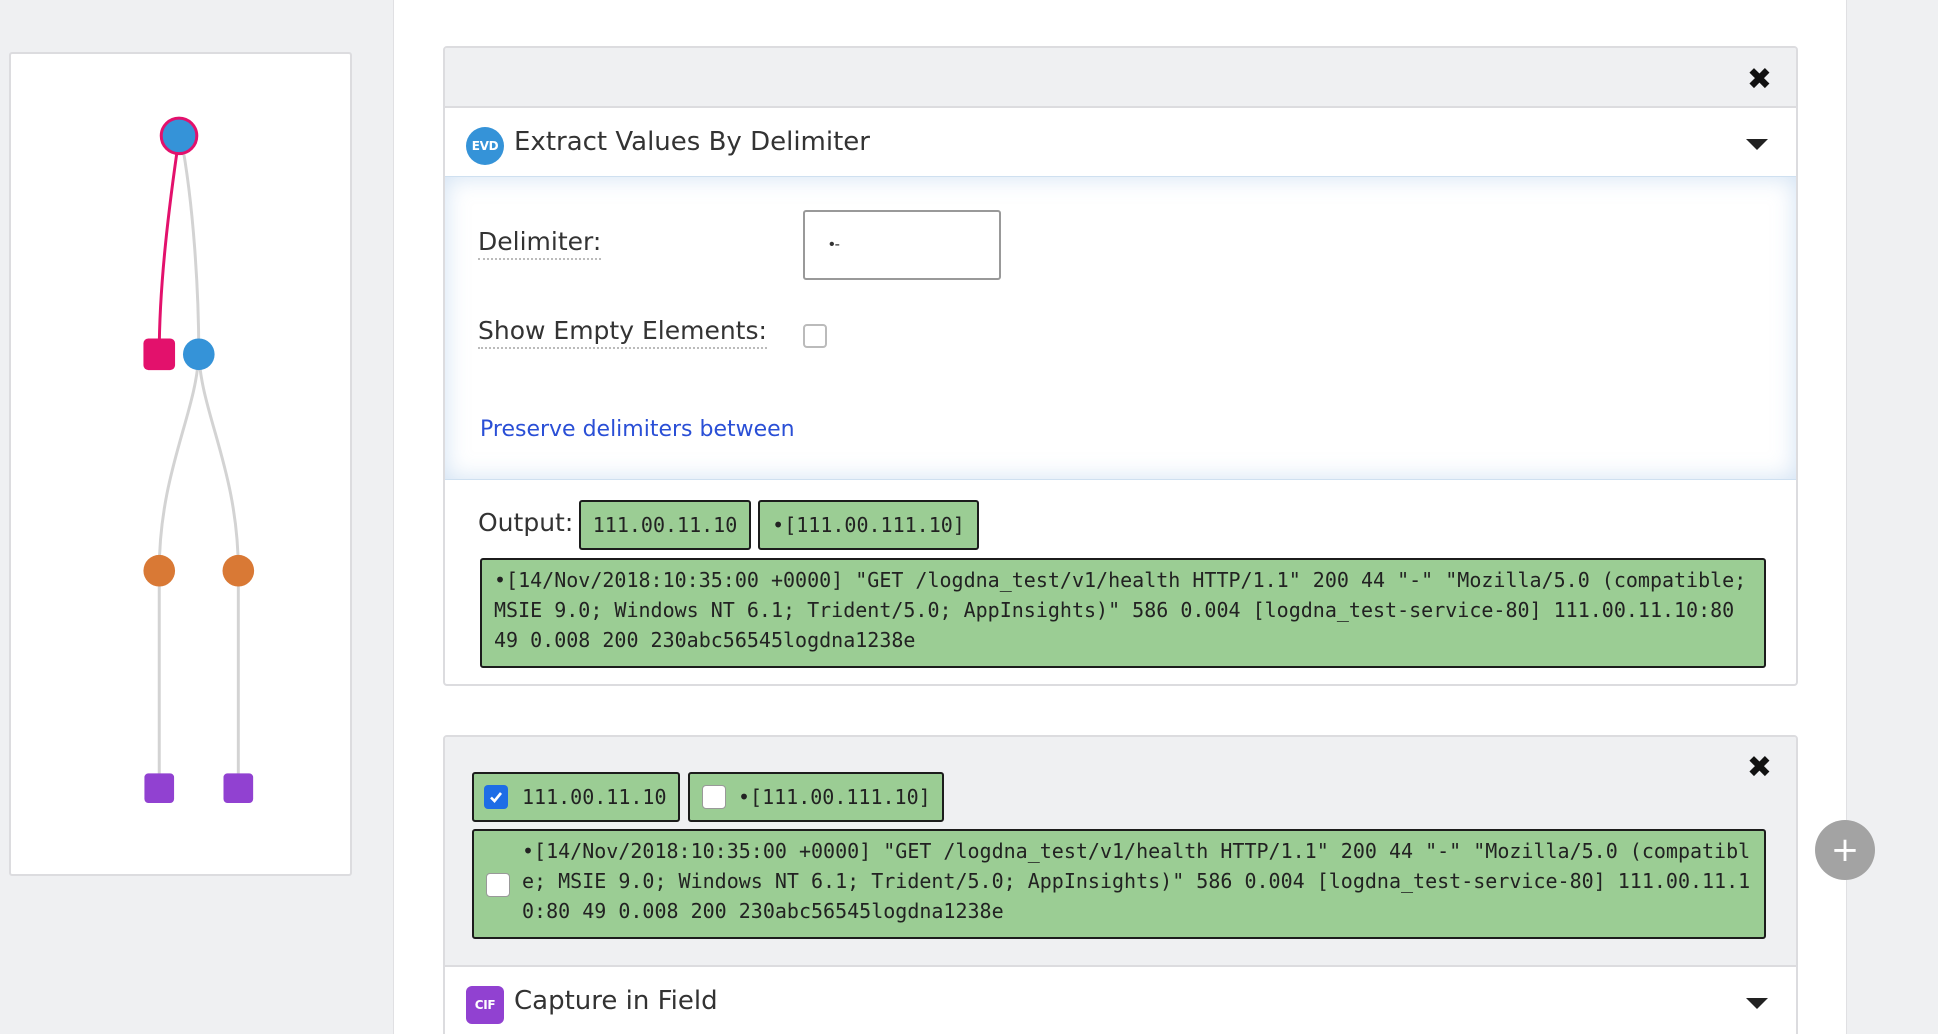 The height and width of the screenshot is (1034, 1938). I want to click on show-empty-checkbox, so click(815, 336).